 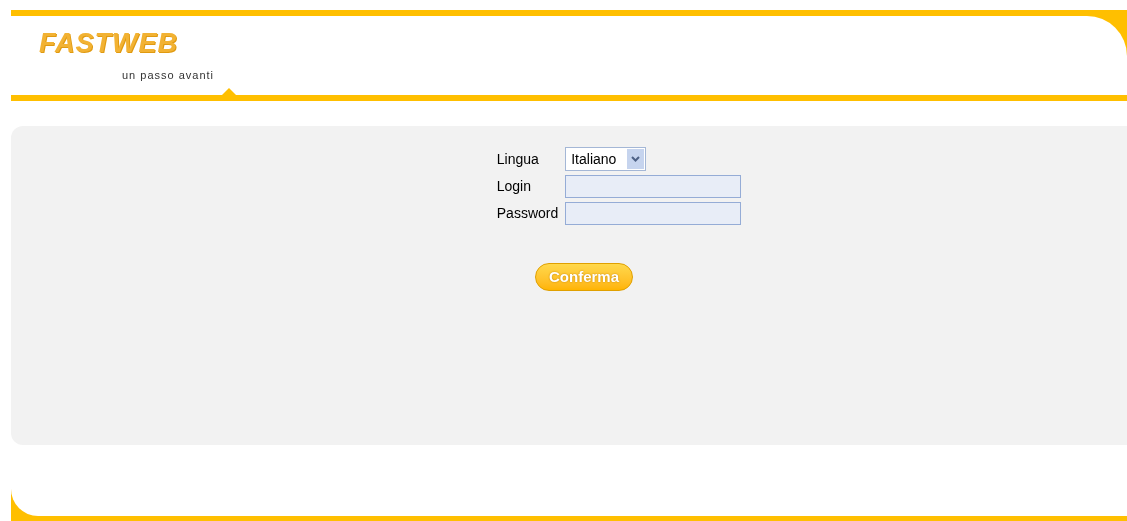 I want to click on password-field, so click(x=653, y=213).